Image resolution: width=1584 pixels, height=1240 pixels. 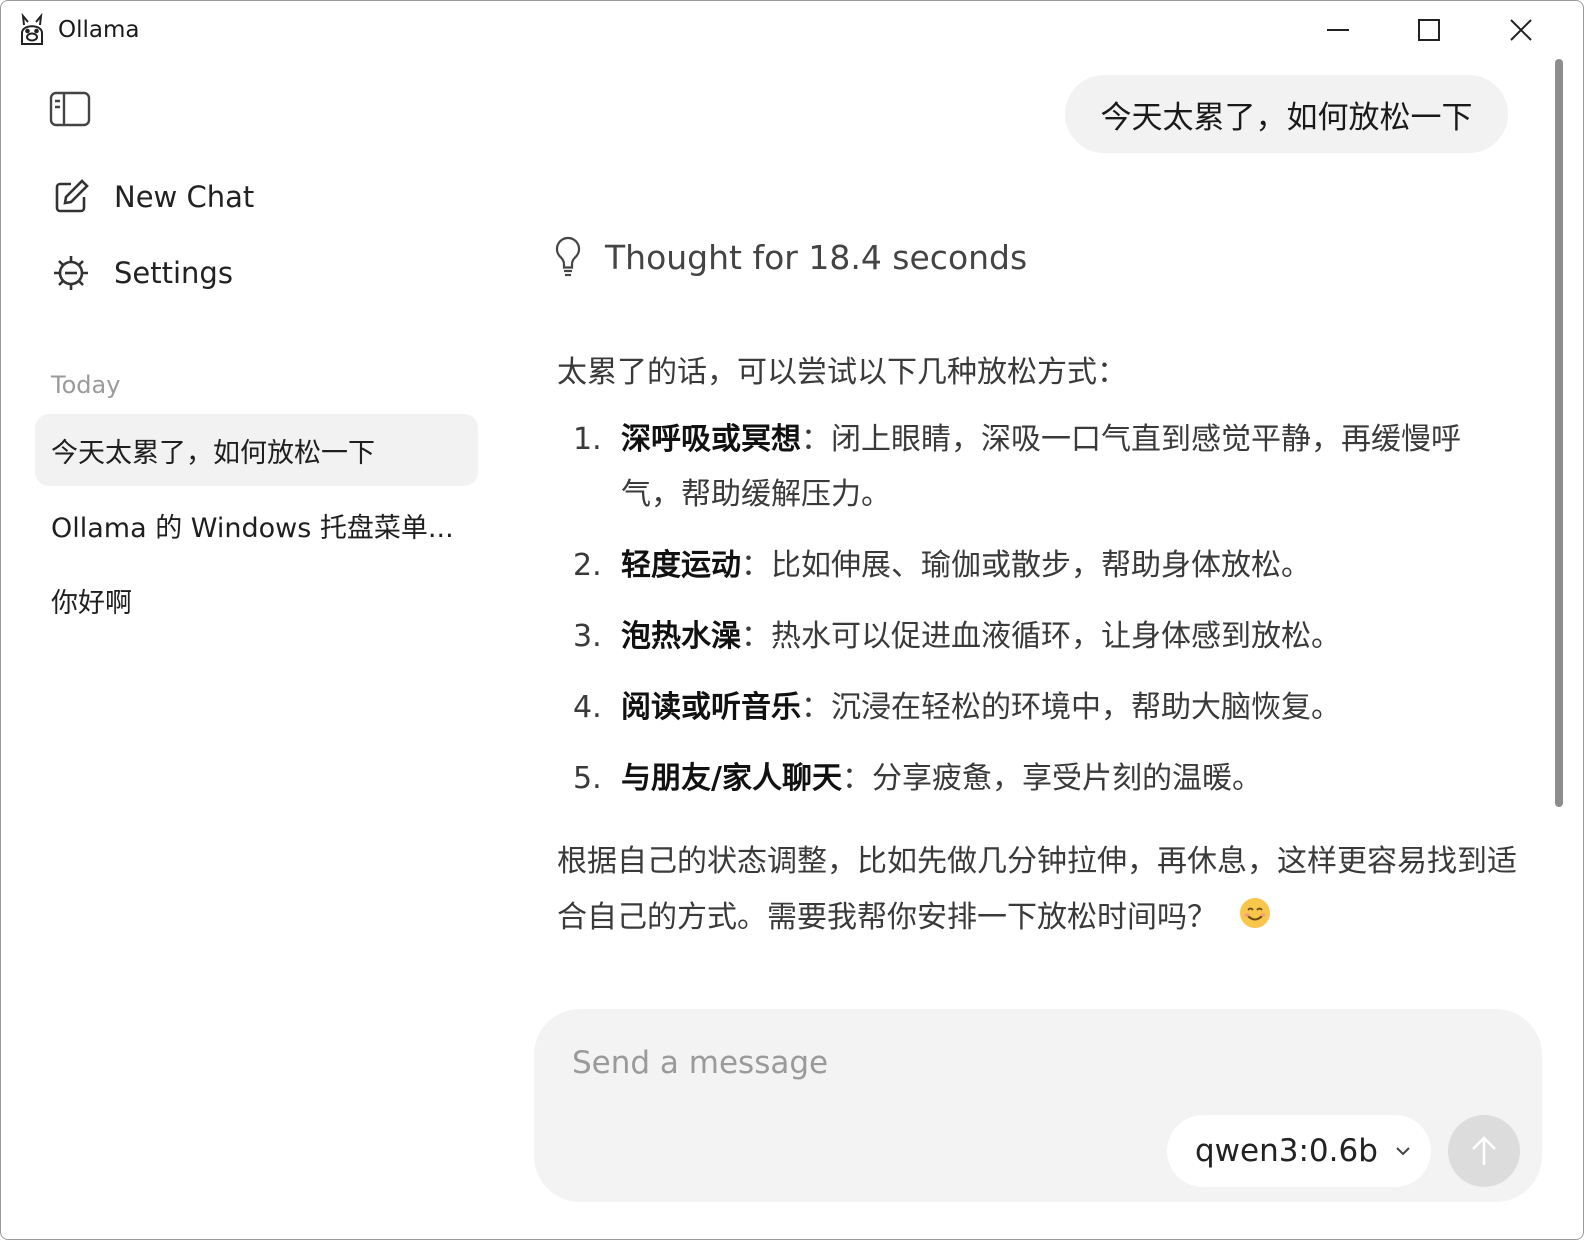 What do you see at coordinates (1286, 114) in the screenshot?
I see `user-message-bubble: 今天太累了，如何放松一下` at bounding box center [1286, 114].